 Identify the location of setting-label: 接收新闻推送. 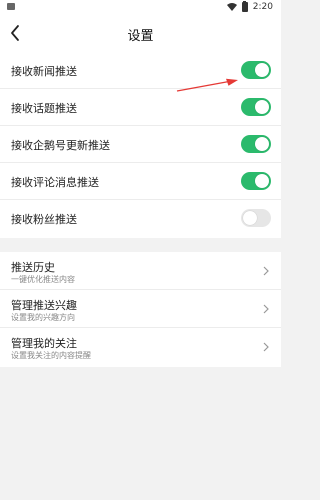
(44, 71).